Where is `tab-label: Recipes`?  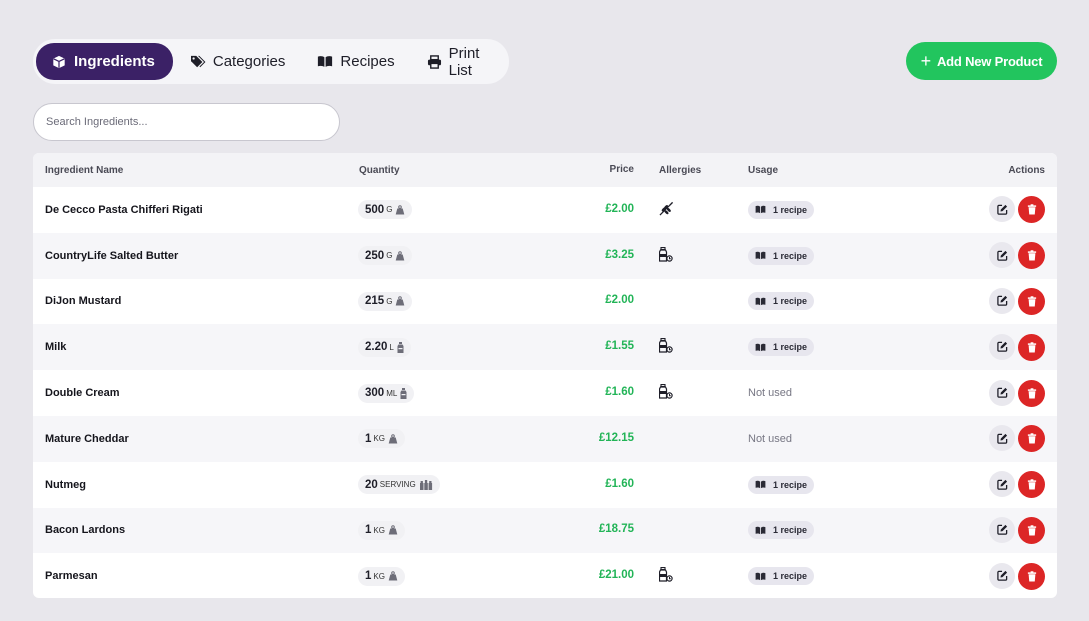 tab-label: Recipes is located at coordinates (367, 61).